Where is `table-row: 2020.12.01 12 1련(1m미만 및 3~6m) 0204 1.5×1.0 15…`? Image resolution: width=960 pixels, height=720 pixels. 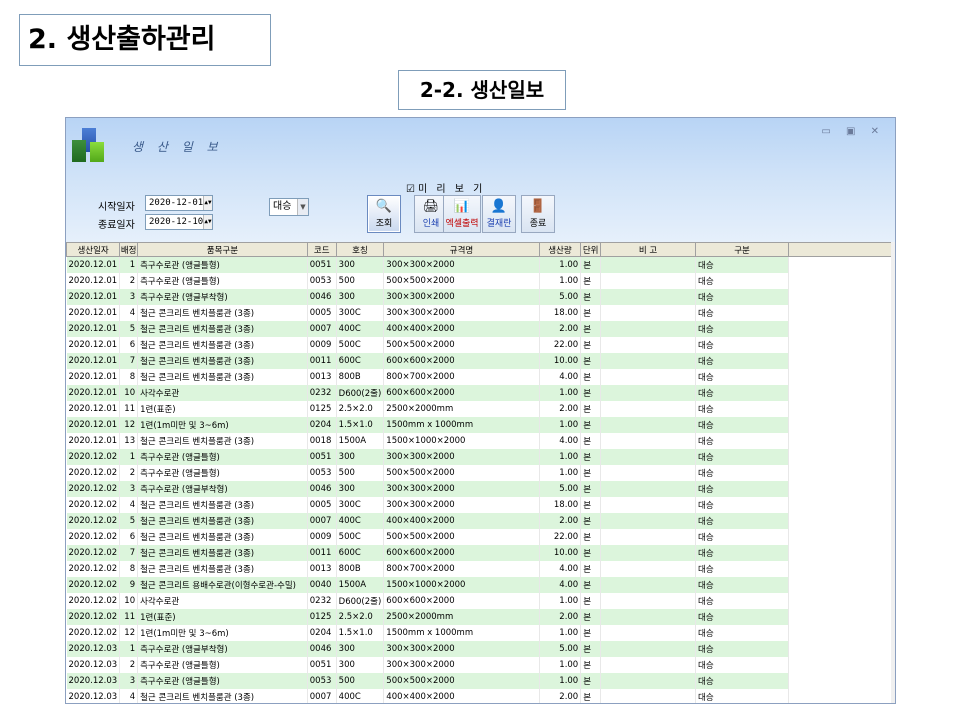
table-row: 2020.12.01 12 1련(1m미만 및 3~6m) 0204 1.5×1.0 15… is located at coordinates (480, 424).